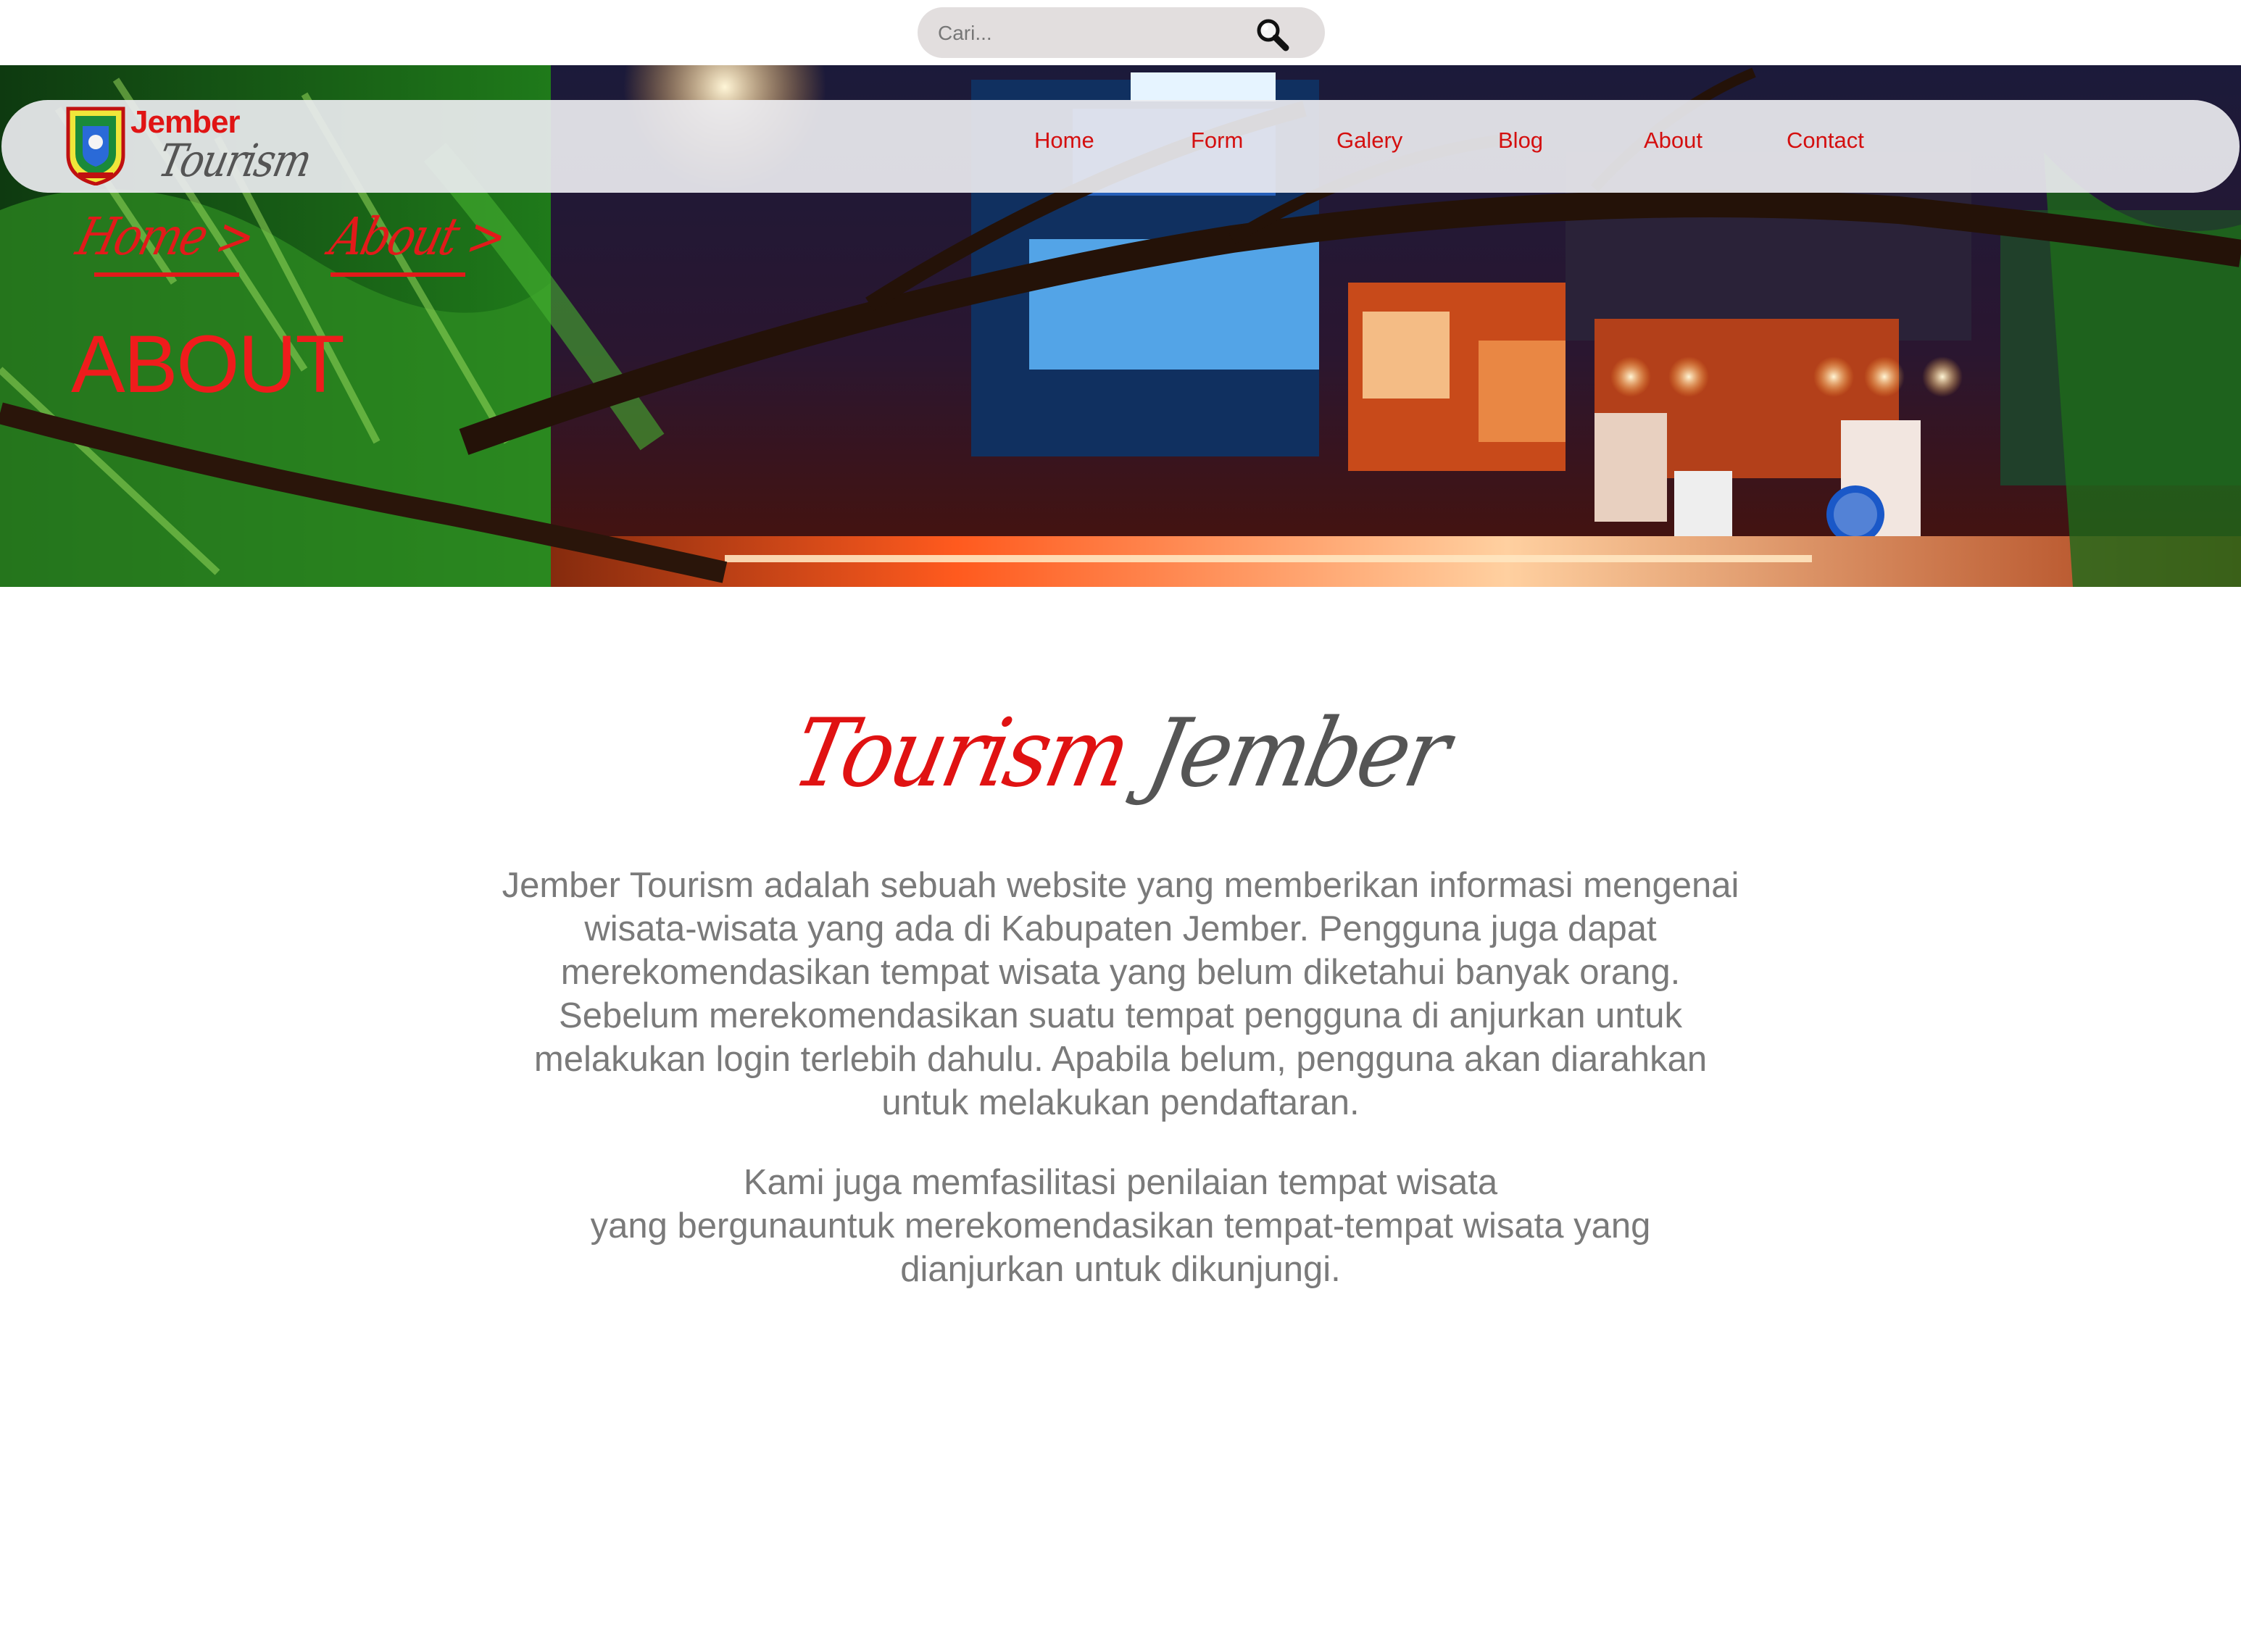 The width and height of the screenshot is (2241, 1652). I want to click on nav-blog: Blog, so click(1520, 141).